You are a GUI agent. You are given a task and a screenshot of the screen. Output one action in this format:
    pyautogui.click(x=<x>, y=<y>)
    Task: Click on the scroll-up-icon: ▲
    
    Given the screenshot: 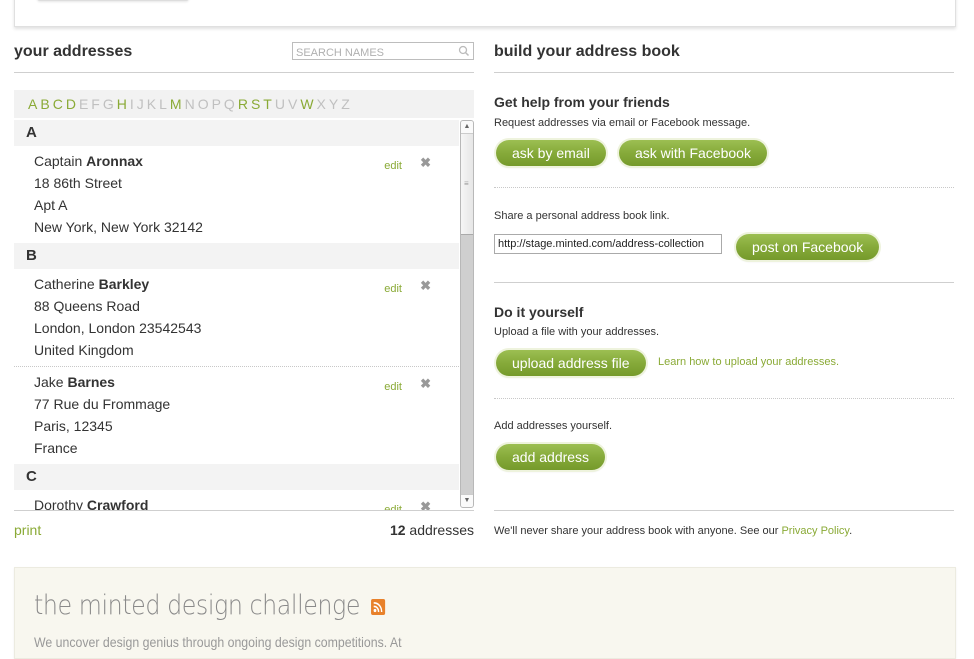 What is the action you would take?
    pyautogui.click(x=467, y=127)
    